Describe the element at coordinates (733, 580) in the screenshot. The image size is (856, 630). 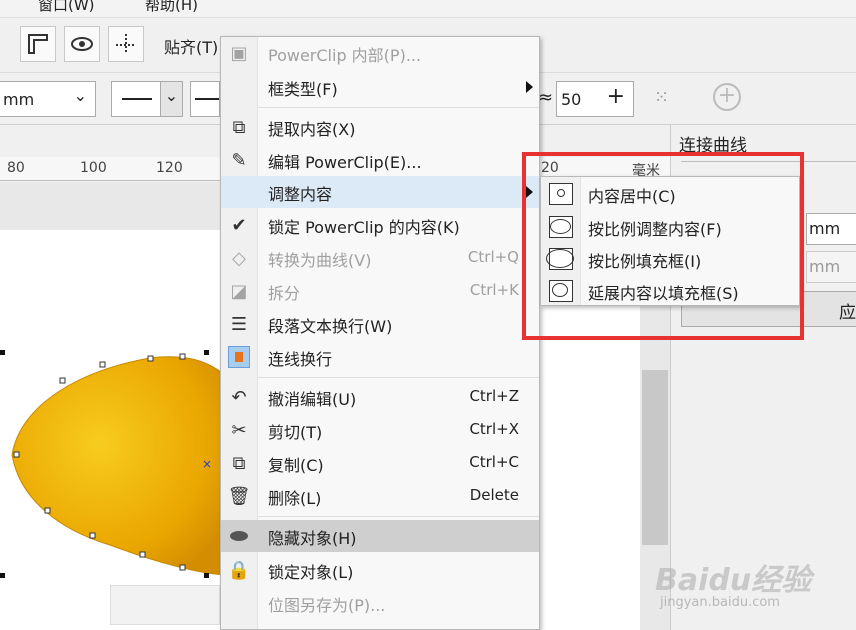
I see `baidu-watermark: Baidu经验` at that location.